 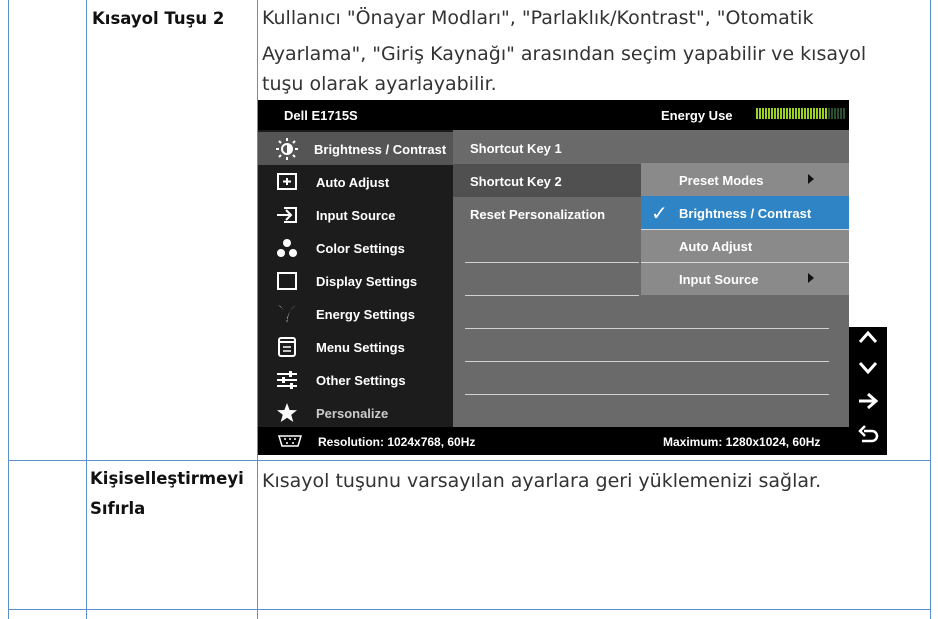 I want to click on menu-item-label: Personalize, so click(x=352, y=413).